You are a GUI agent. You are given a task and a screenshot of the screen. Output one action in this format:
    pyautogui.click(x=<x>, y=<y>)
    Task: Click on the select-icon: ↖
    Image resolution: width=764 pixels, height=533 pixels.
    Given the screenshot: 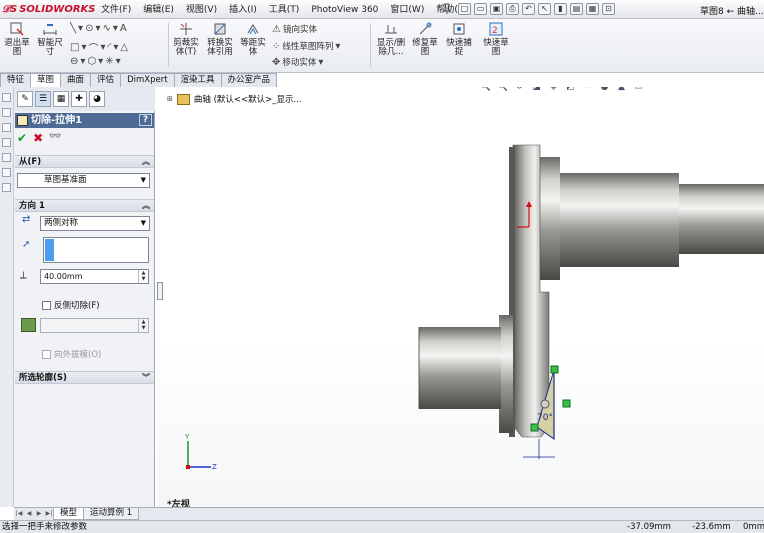 What is the action you would take?
    pyautogui.click(x=544, y=9)
    